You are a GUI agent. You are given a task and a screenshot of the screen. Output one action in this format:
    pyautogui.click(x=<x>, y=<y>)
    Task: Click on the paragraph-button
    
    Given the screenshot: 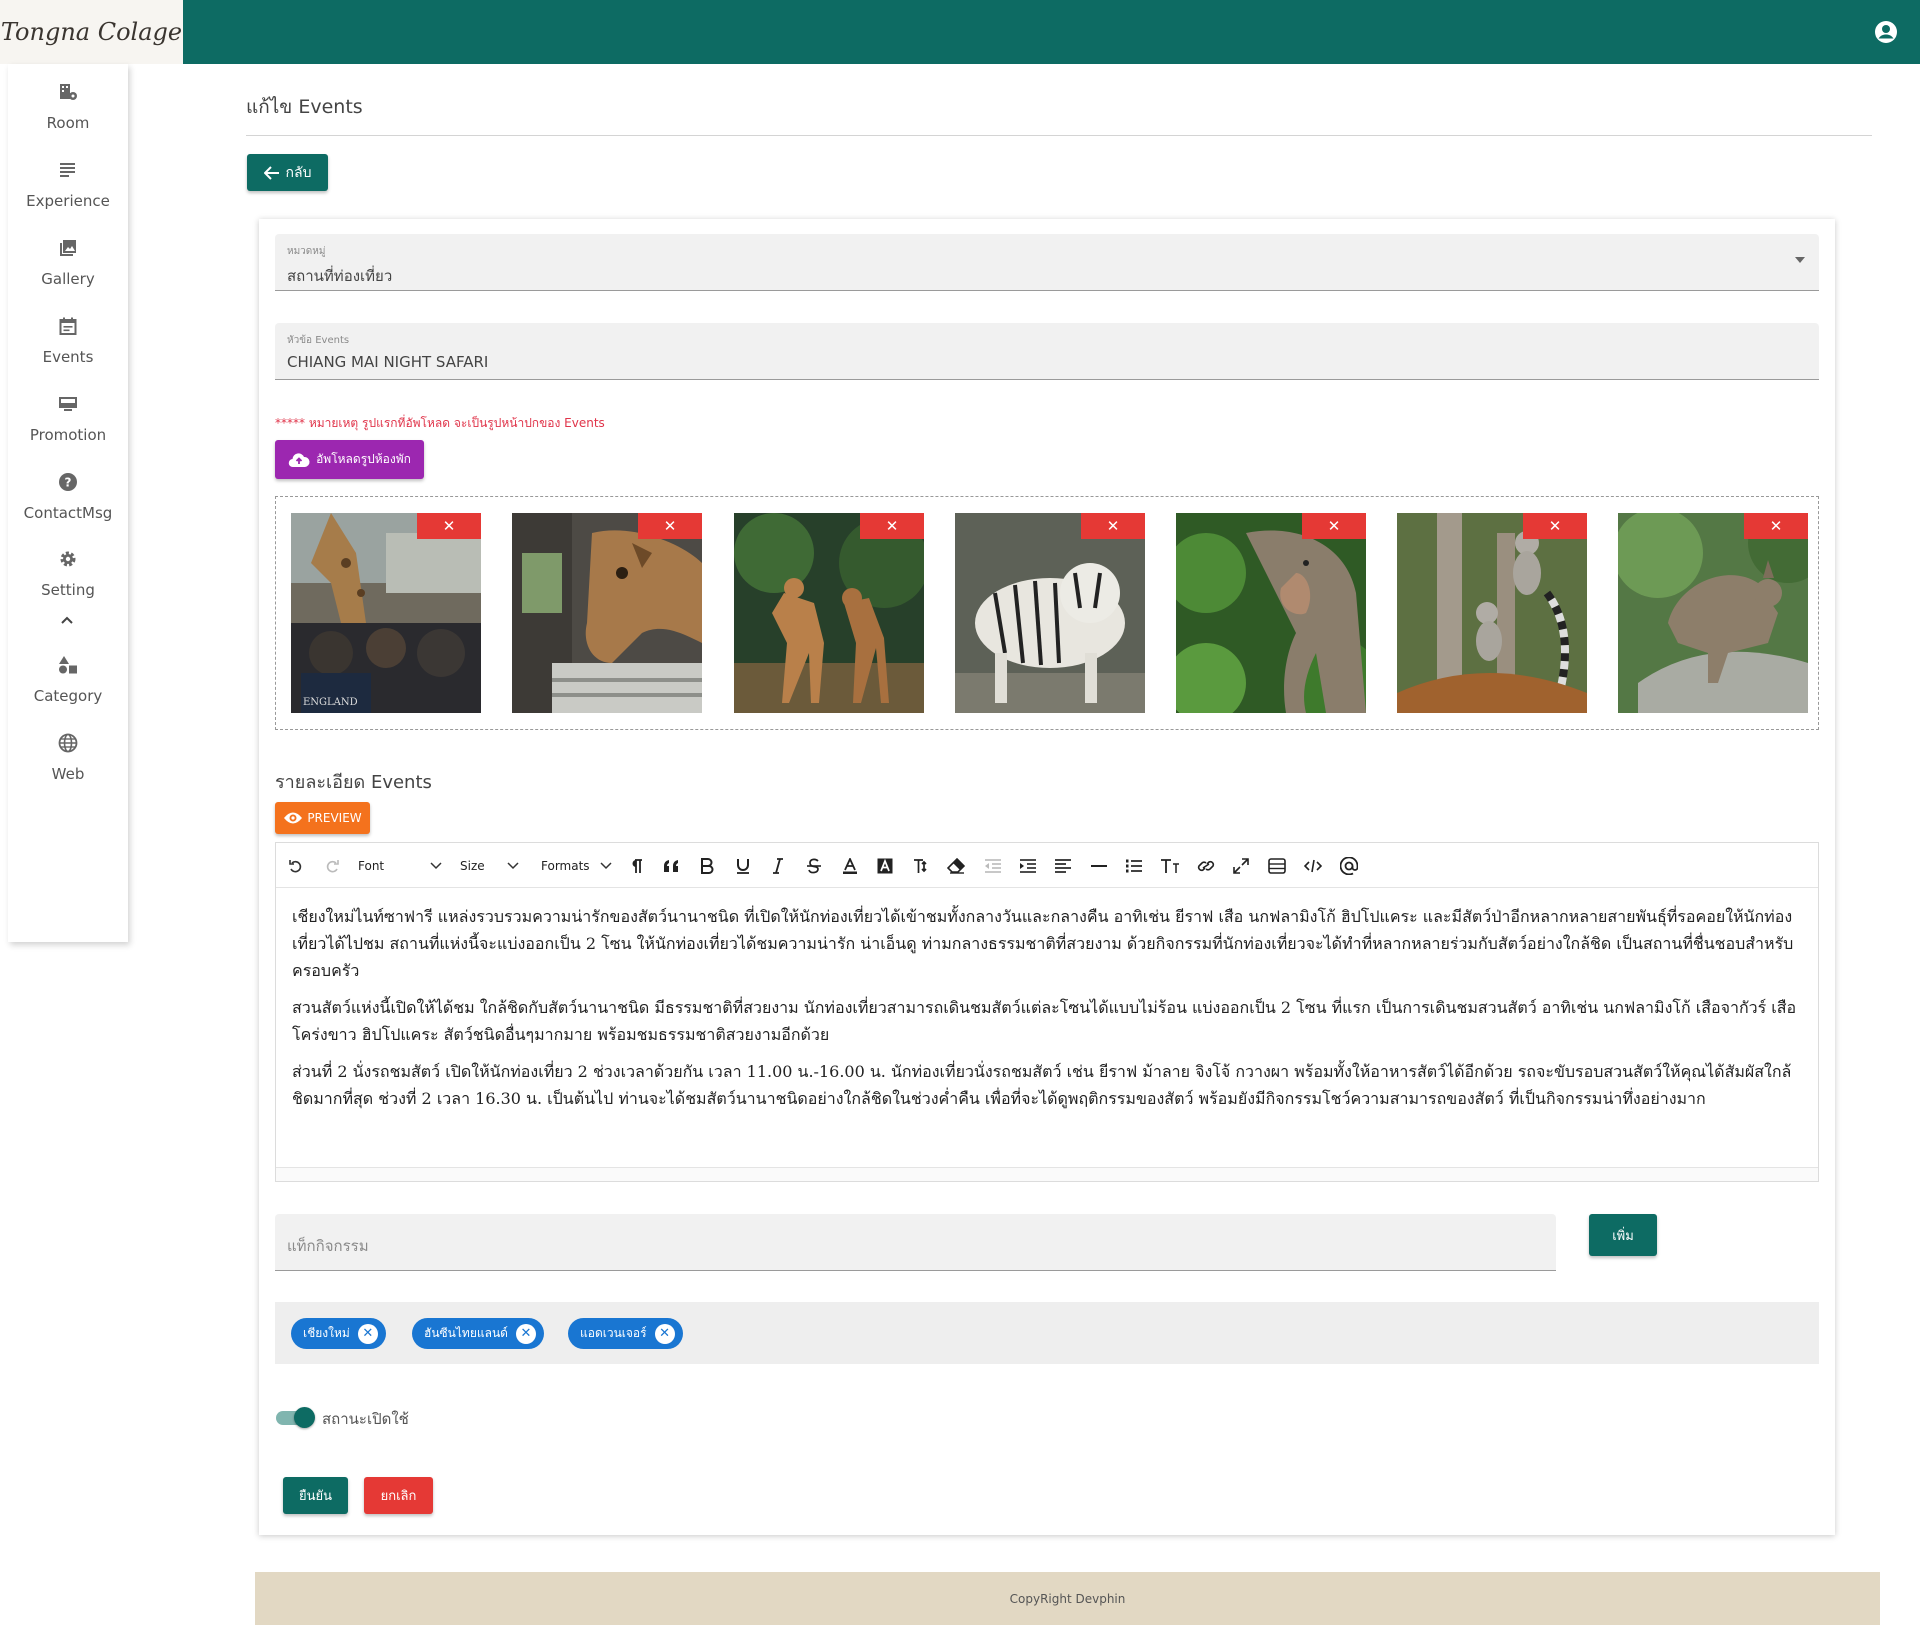 What is the action you would take?
    pyautogui.click(x=636, y=865)
    